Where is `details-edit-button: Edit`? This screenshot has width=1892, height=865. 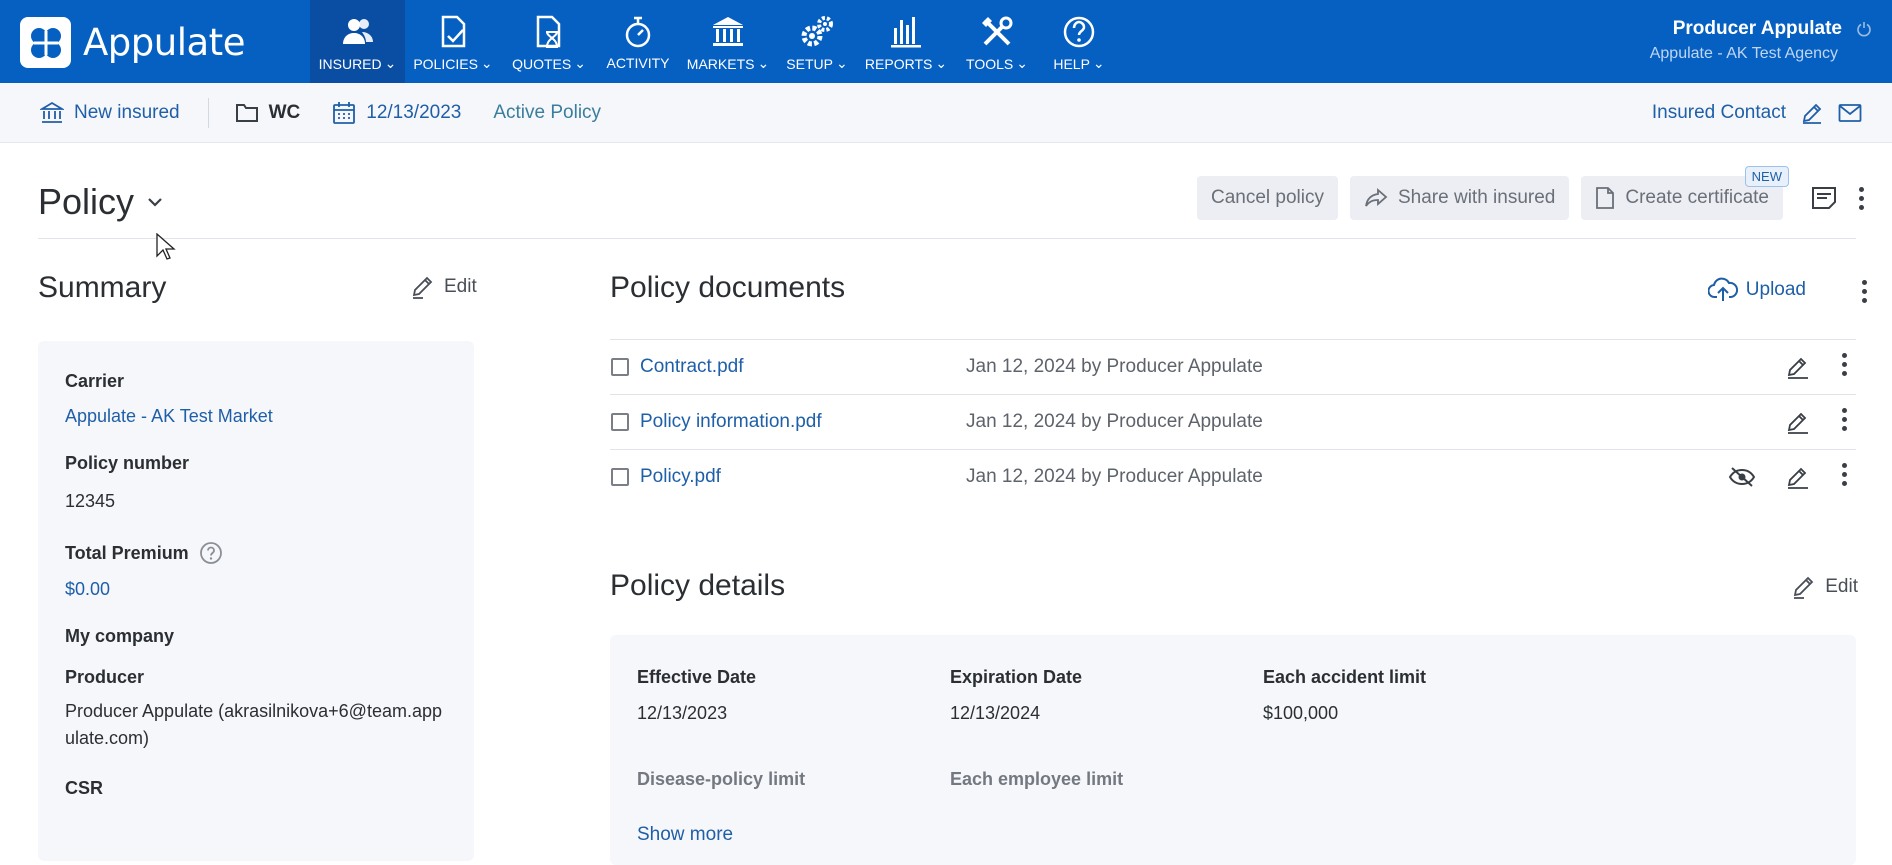 details-edit-button: Edit is located at coordinates (1824, 587).